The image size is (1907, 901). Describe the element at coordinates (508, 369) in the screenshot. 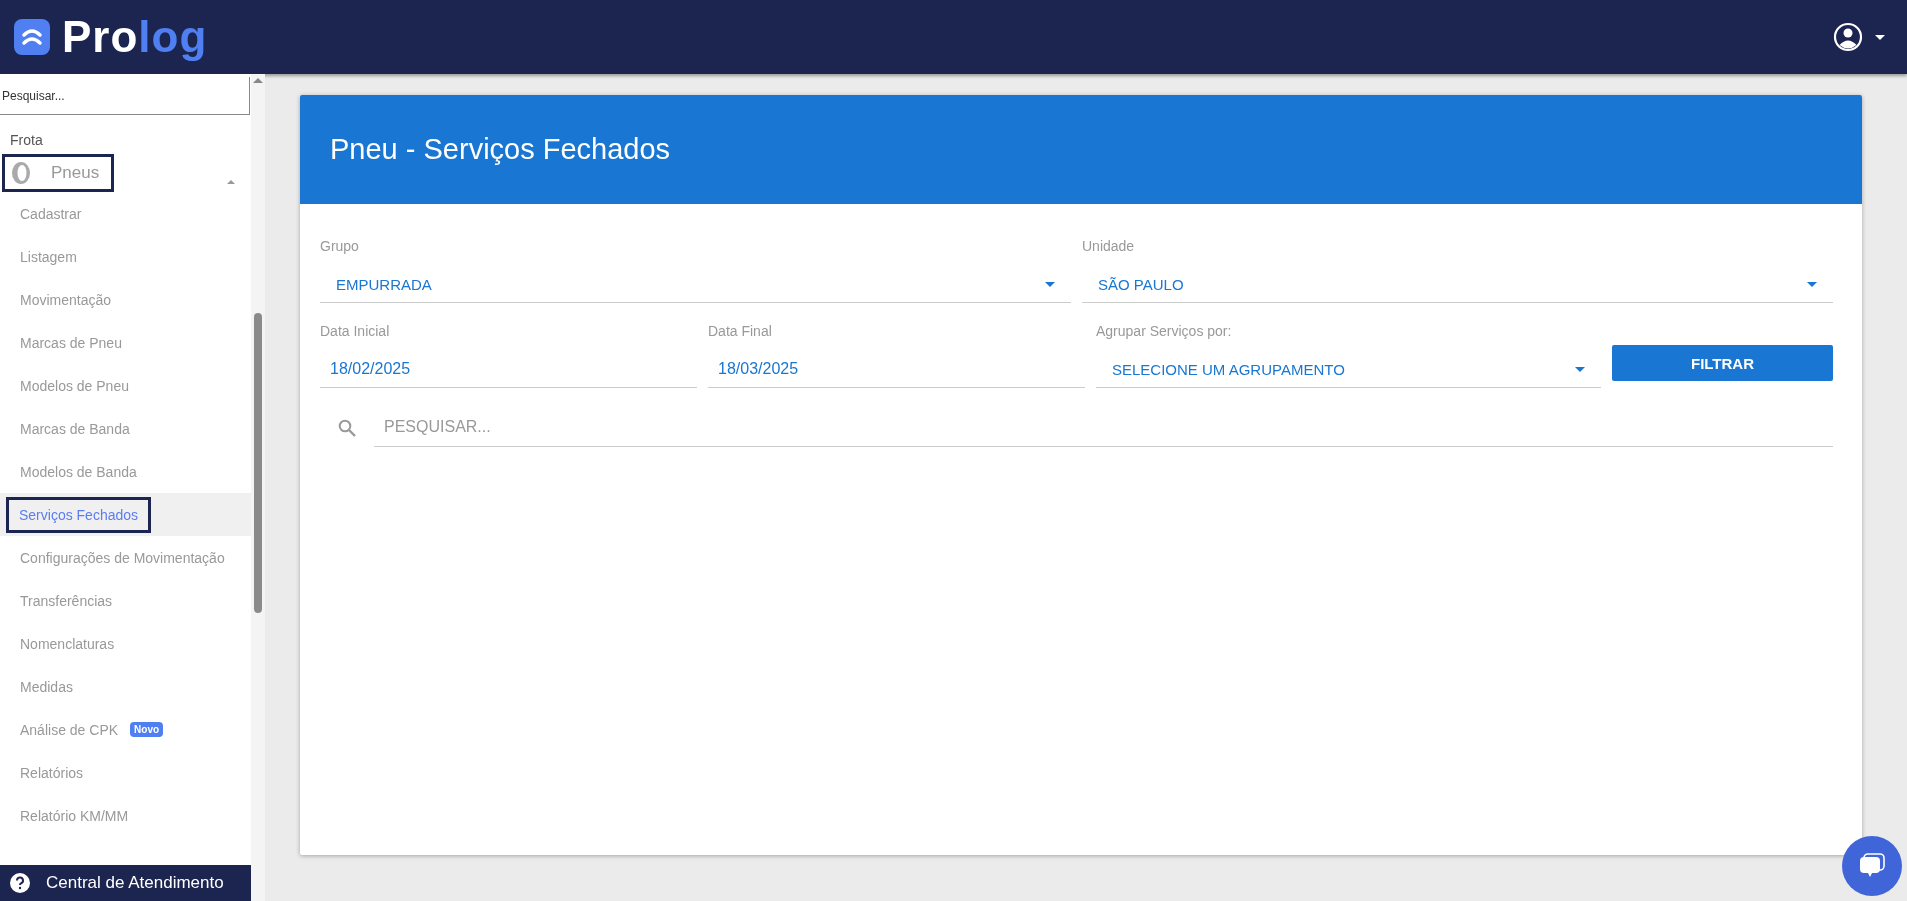

I see `start-date-field: 18/02/2025` at that location.